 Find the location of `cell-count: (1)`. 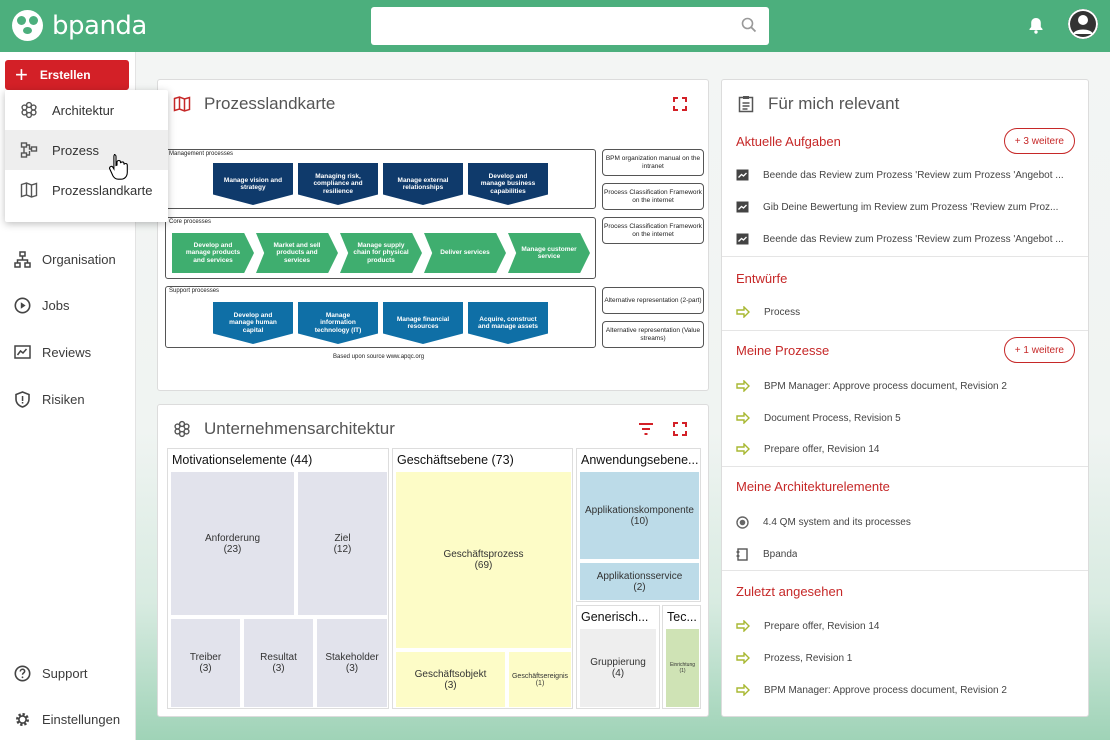

cell-count: (1) is located at coordinates (682, 671).